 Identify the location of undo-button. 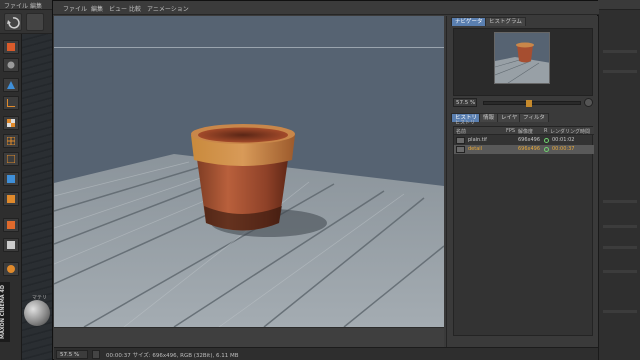
(13, 22).